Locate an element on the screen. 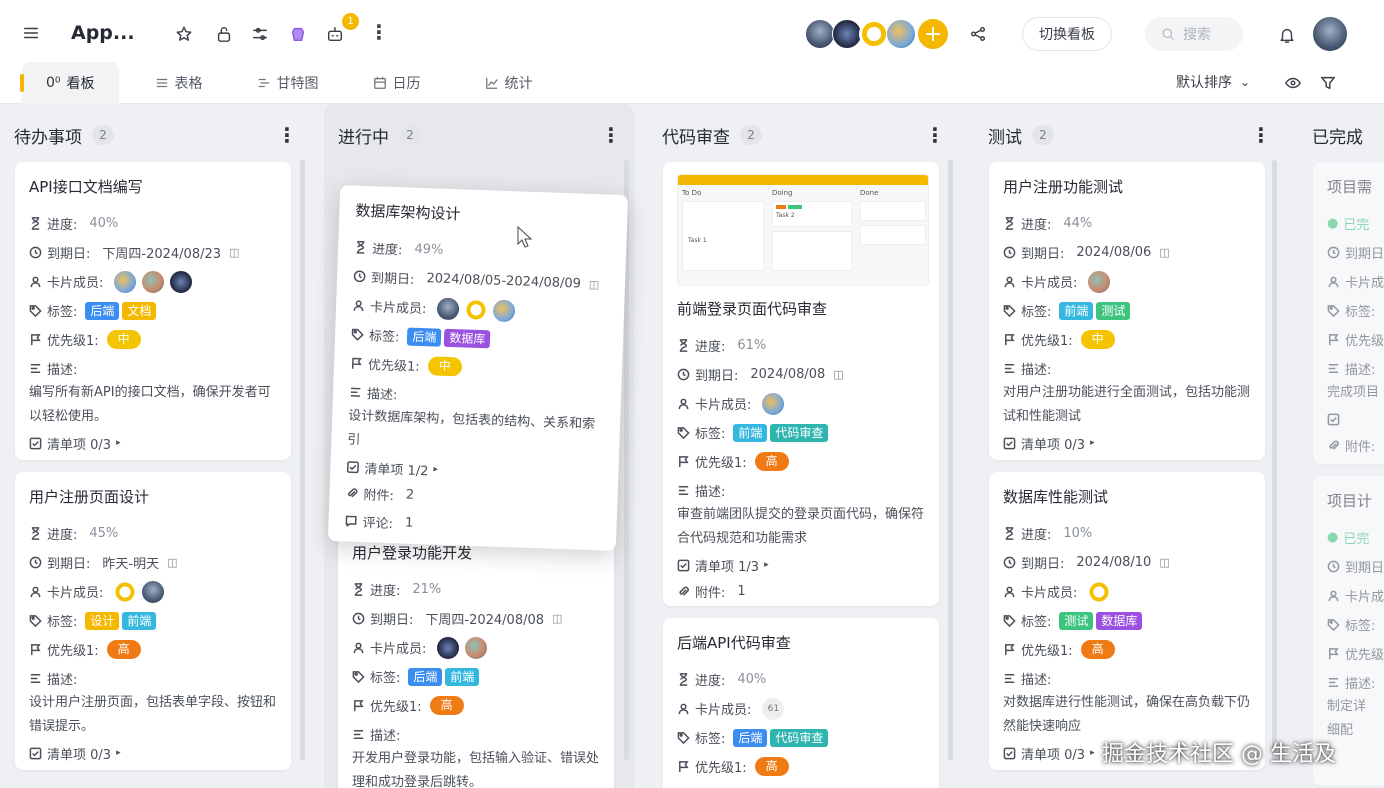 This screenshot has width=1384, height=788. description-icon is located at coordinates (35, 678).